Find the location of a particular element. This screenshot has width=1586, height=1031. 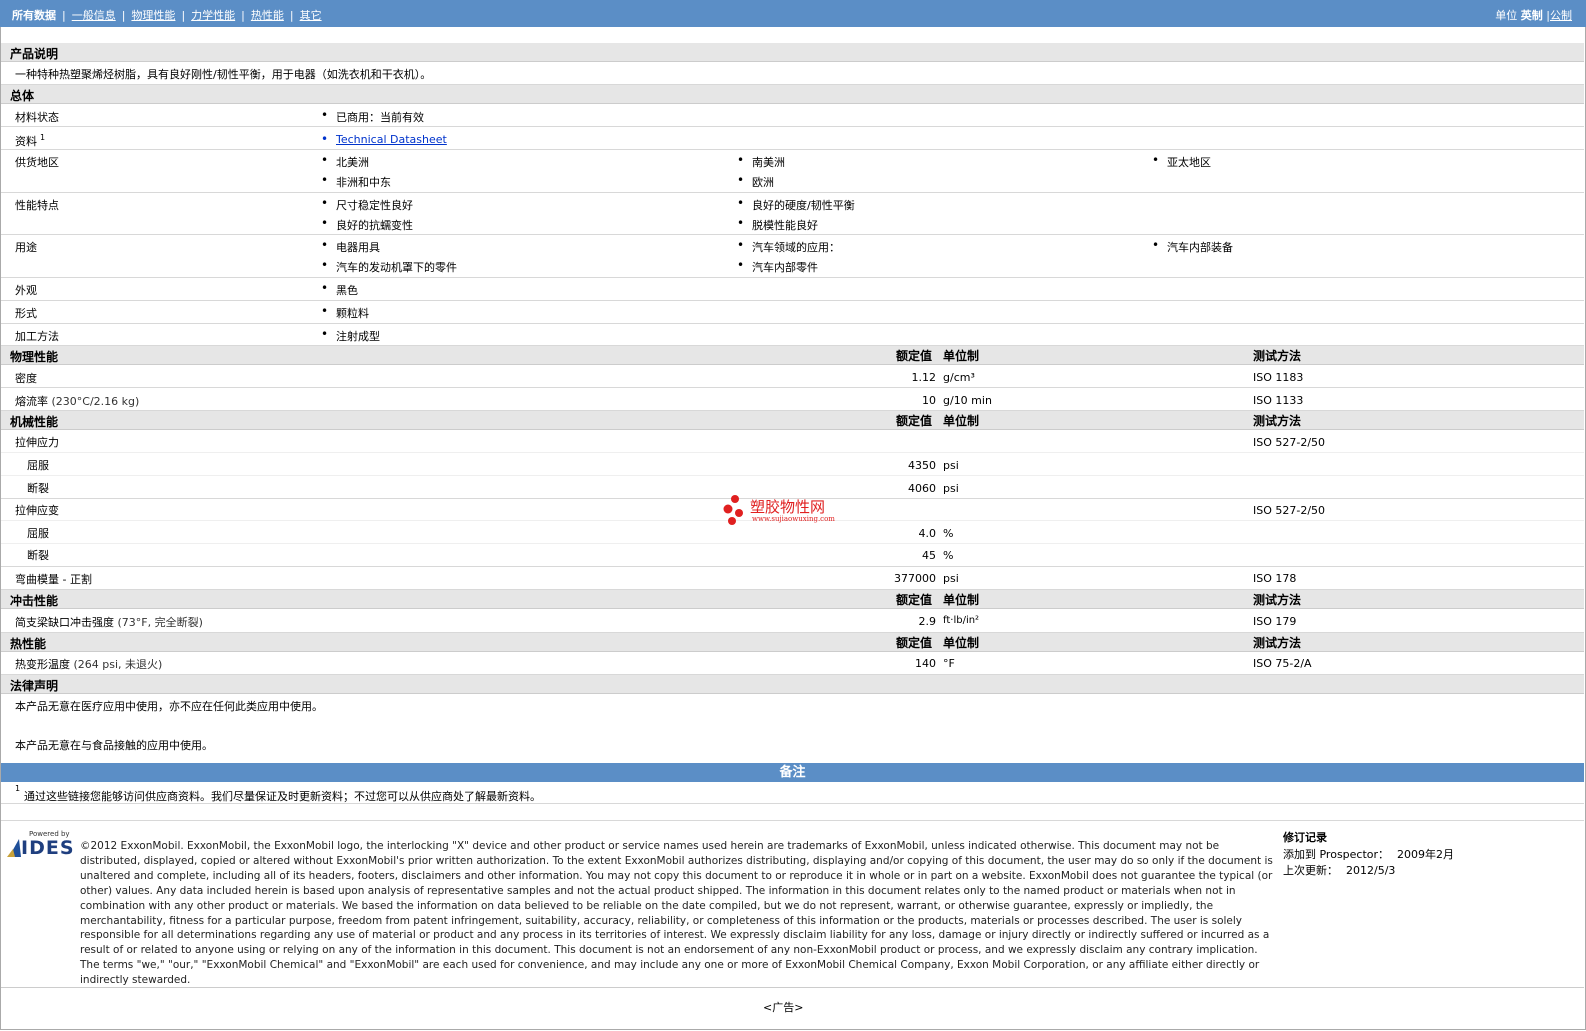

general-row-status: 材料状态 已商用：当前有效 is located at coordinates (792, 115).